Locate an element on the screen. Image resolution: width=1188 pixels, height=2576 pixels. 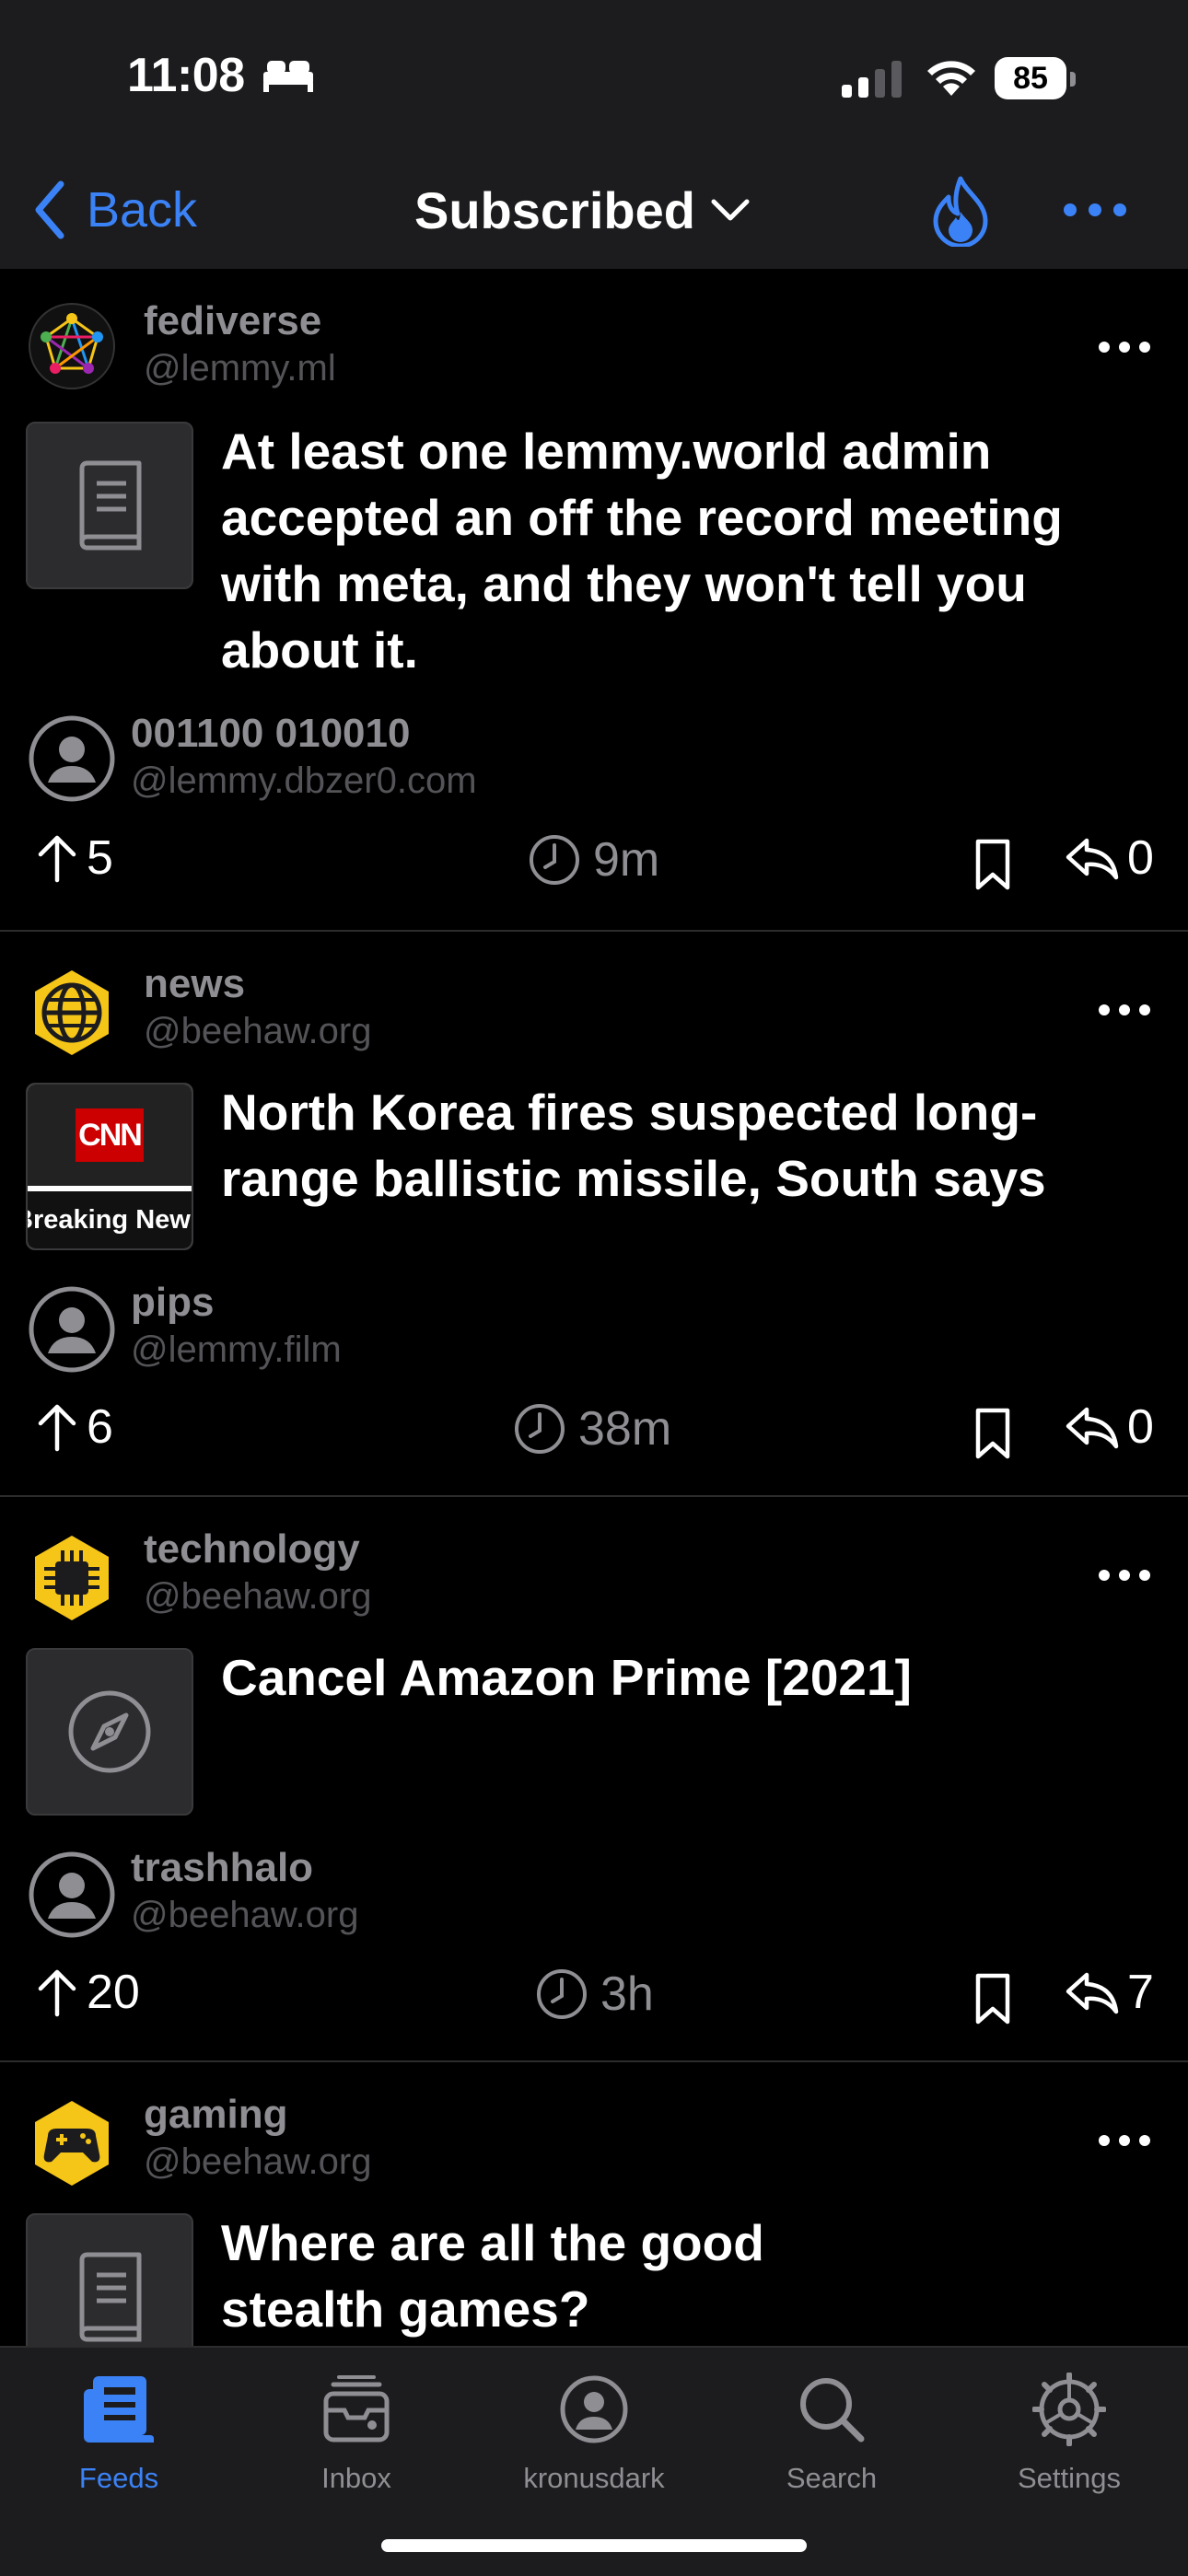
home-indicator is located at coordinates (594, 2545).